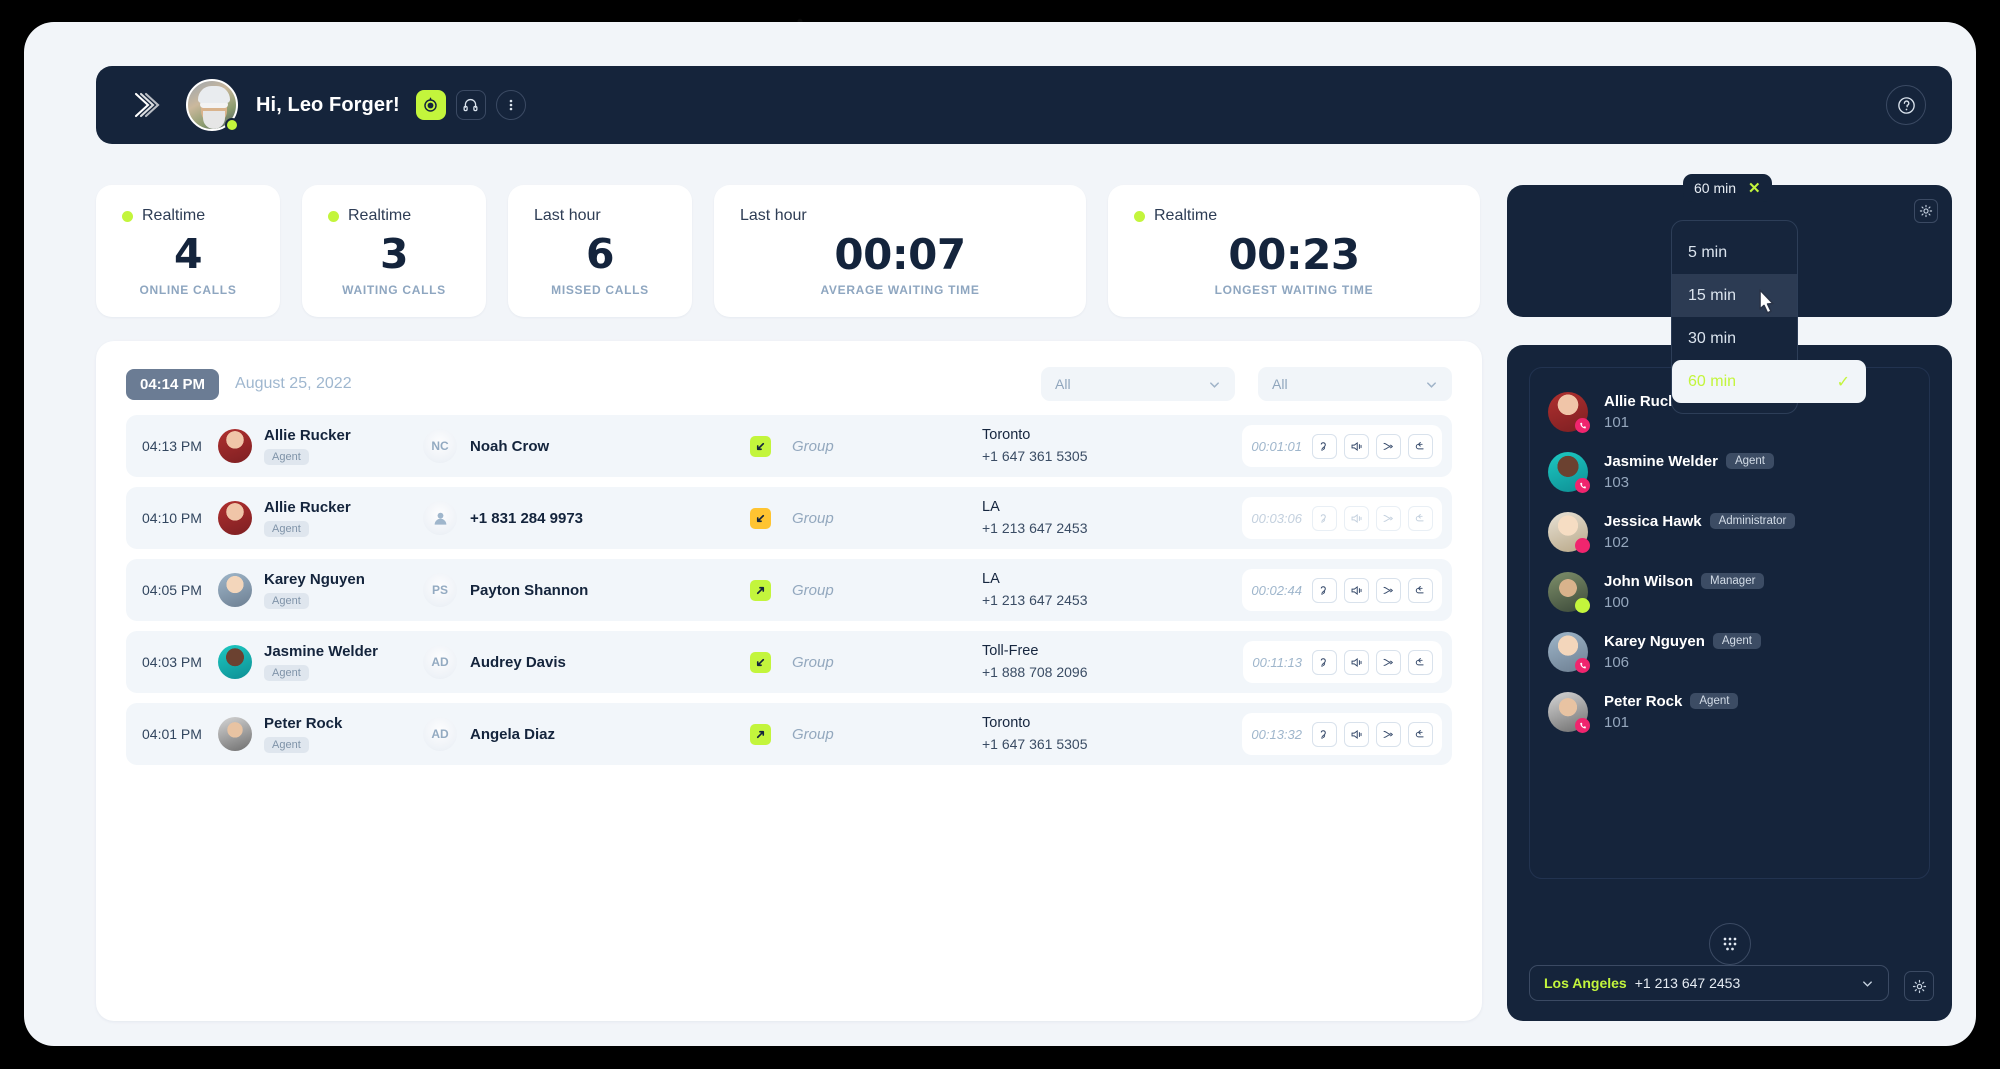 The height and width of the screenshot is (1069, 2000). What do you see at coordinates (1729, 592) in the screenshot?
I see `agent-list-item: John Wilson Manager 100` at bounding box center [1729, 592].